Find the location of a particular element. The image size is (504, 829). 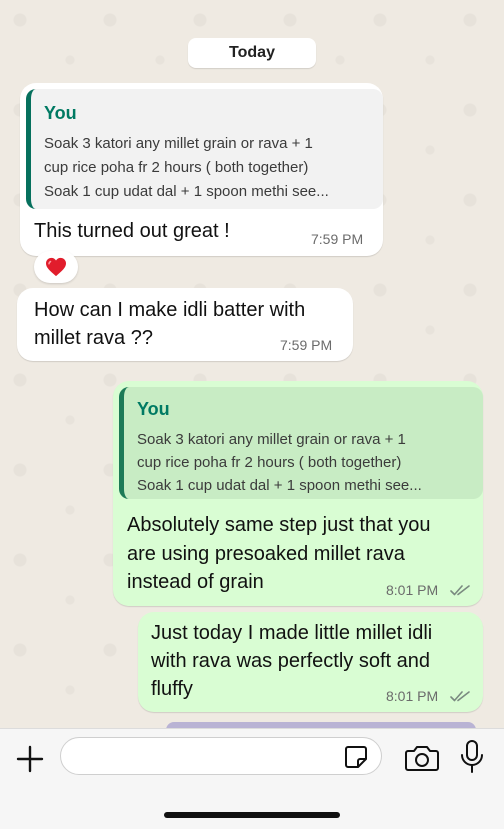

heart-reaction is located at coordinates (56, 267).